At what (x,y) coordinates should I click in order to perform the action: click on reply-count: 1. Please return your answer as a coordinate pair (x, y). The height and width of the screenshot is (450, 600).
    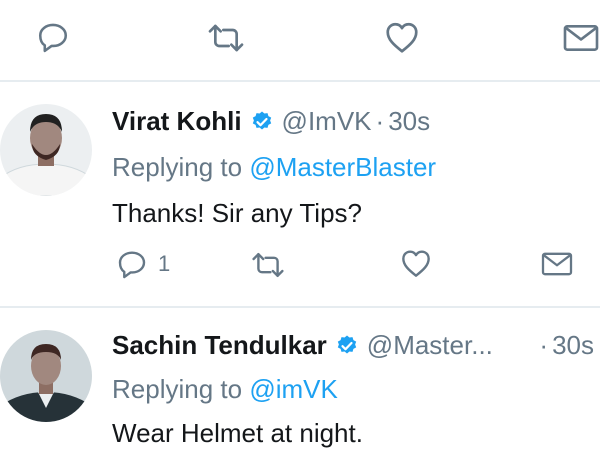
    Looking at the image, I should click on (164, 263).